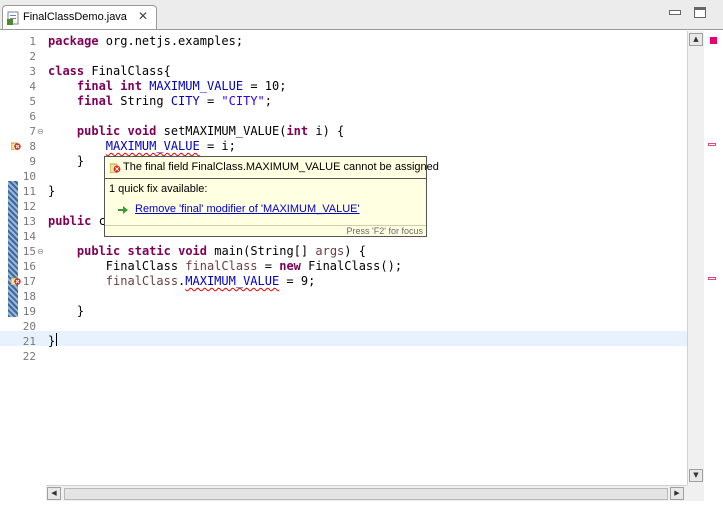 The width and height of the screenshot is (723, 506). I want to click on line-number: 18, so click(29, 296).